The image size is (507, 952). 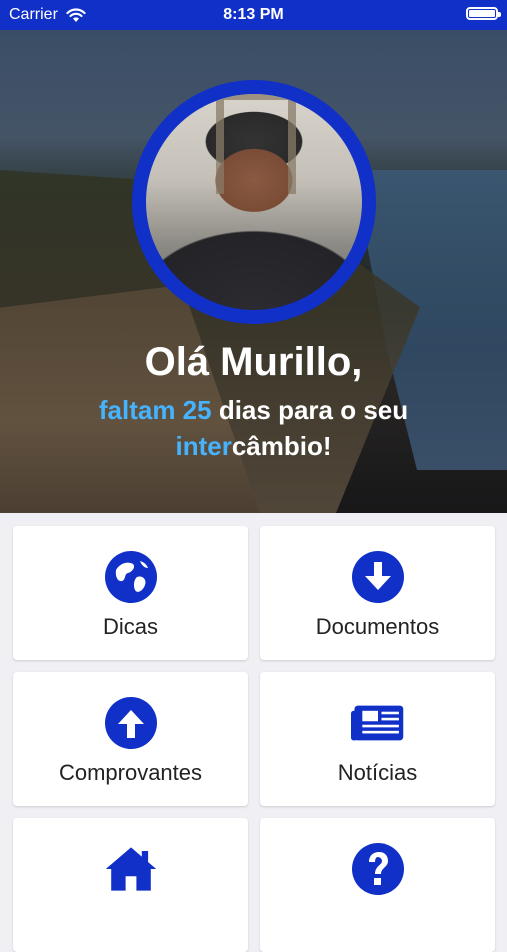 I want to click on status-right, so click(x=483, y=13).